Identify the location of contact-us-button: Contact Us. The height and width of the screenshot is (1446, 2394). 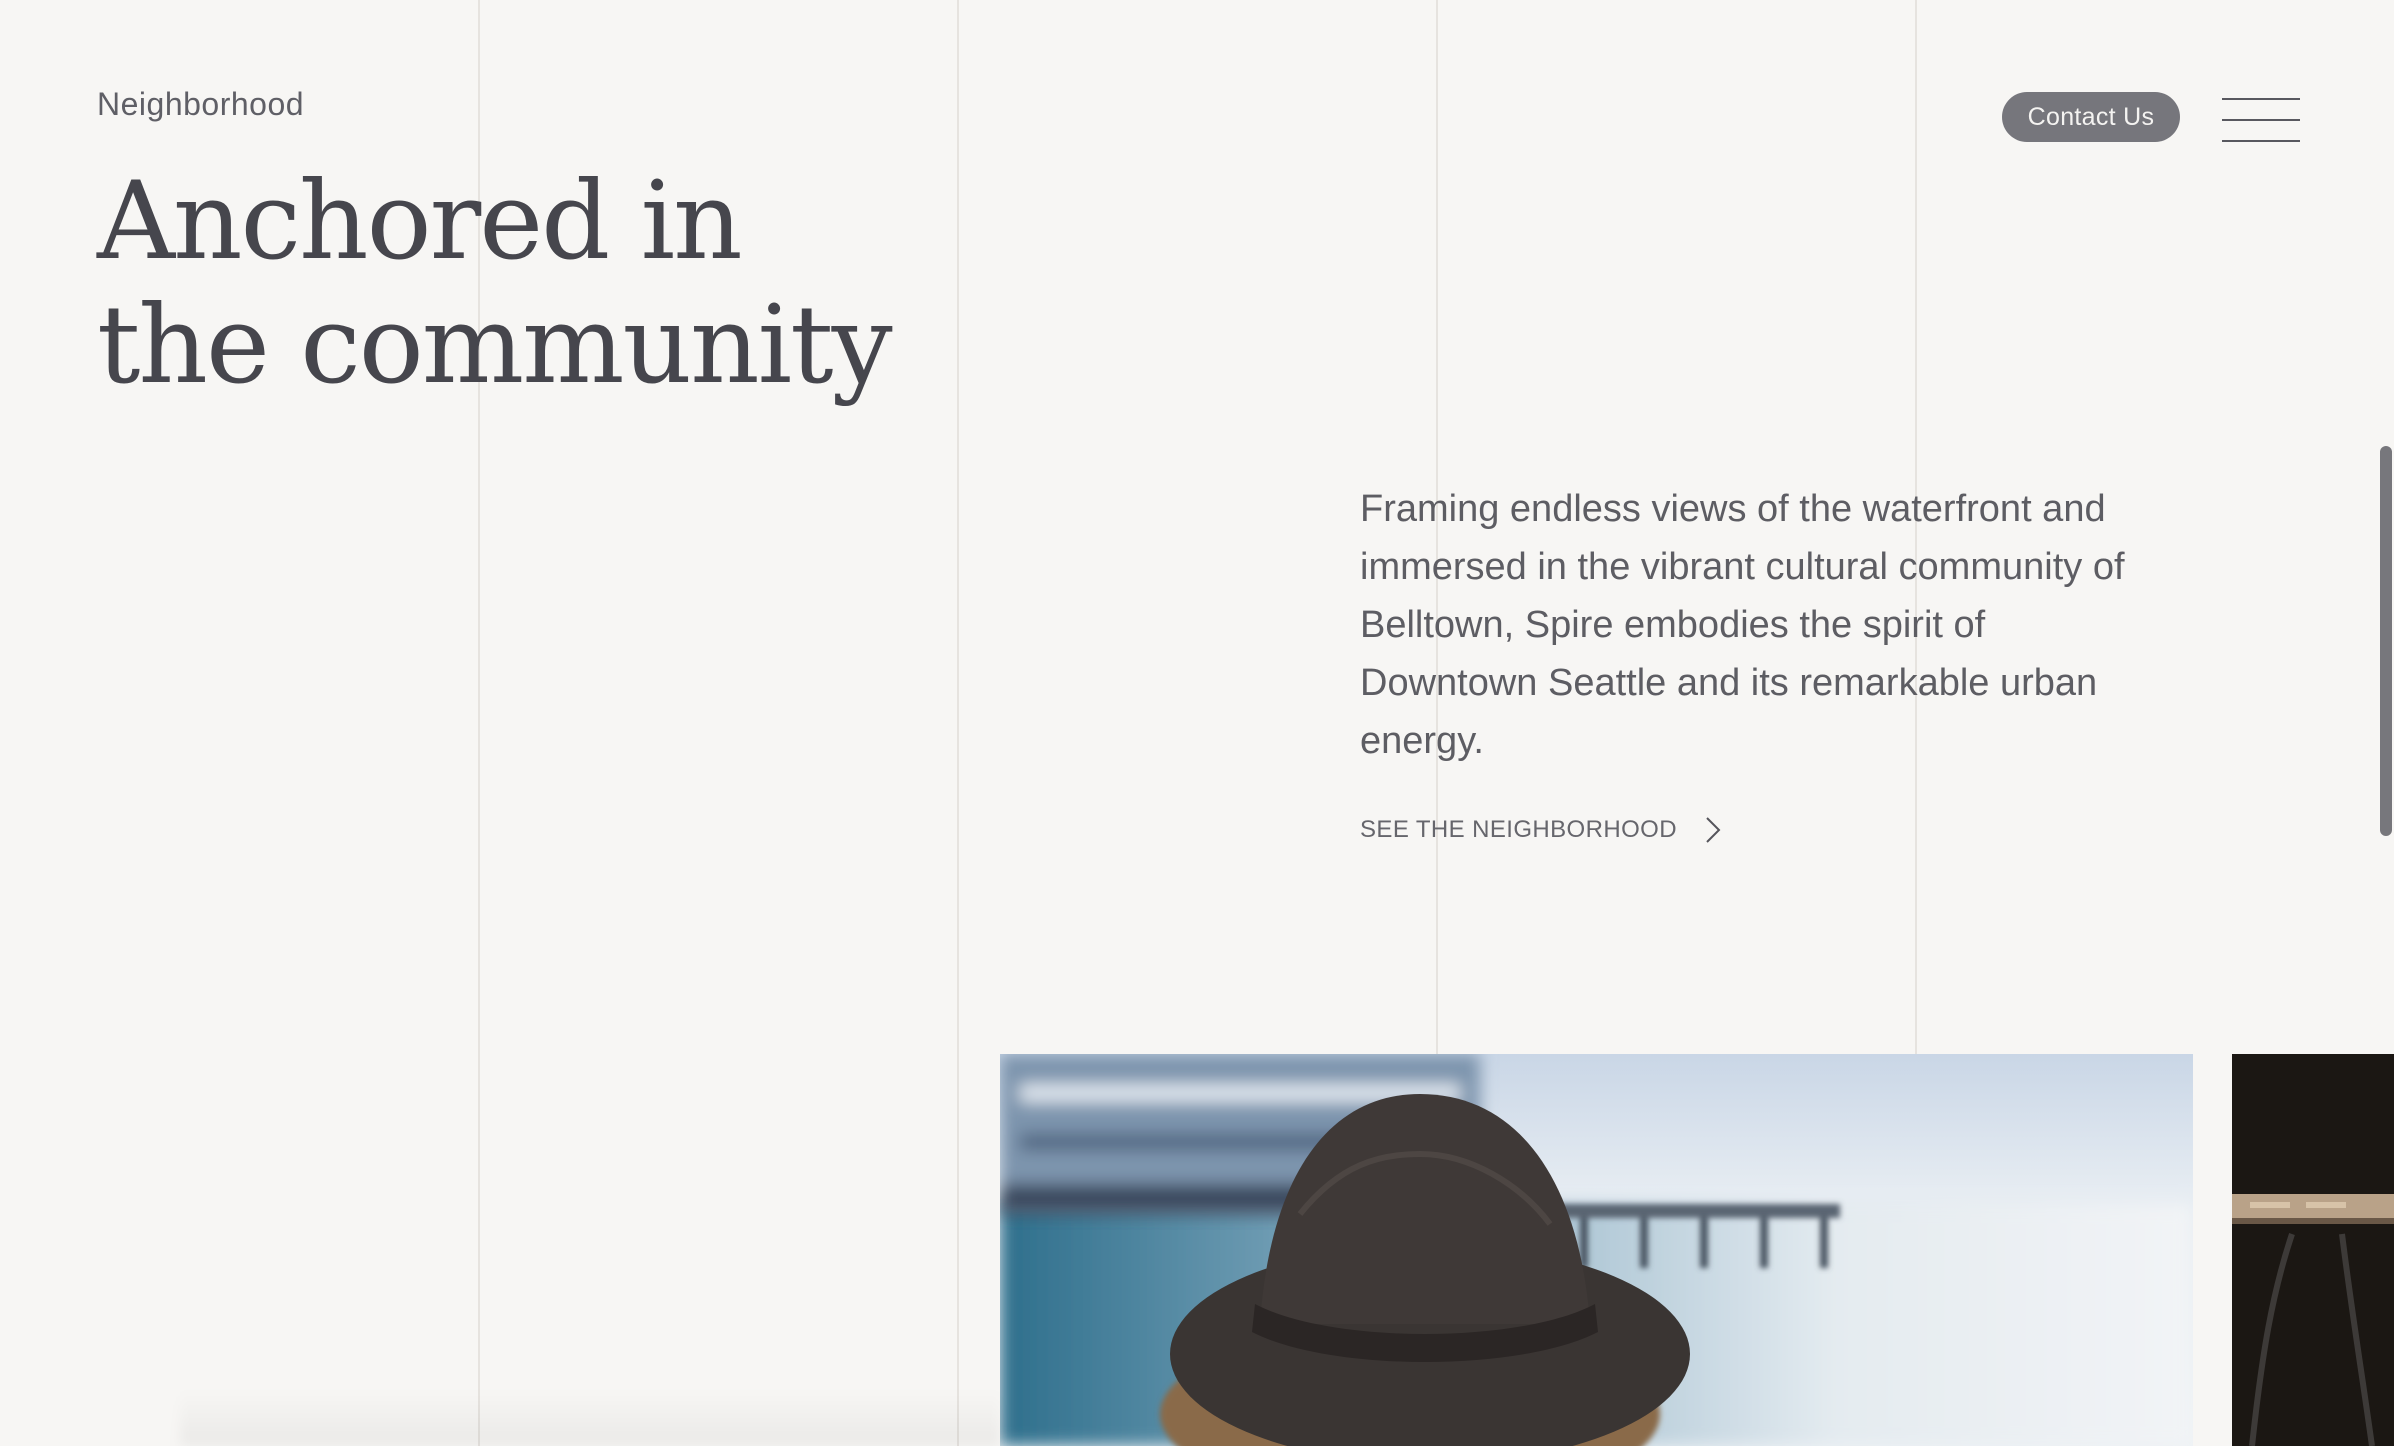
(2091, 117).